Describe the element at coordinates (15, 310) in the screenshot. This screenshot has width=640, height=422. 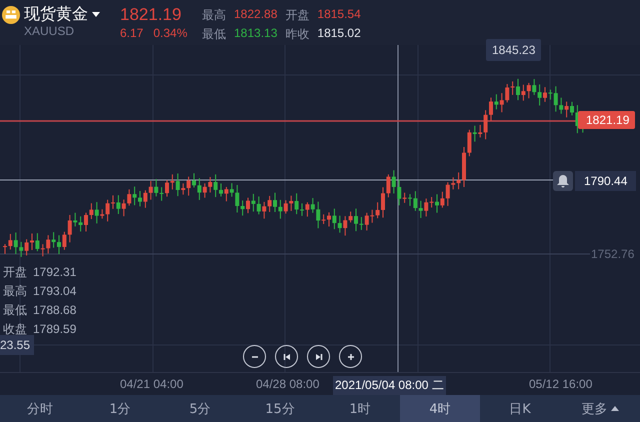
I see `ohlc-label: 最低` at that location.